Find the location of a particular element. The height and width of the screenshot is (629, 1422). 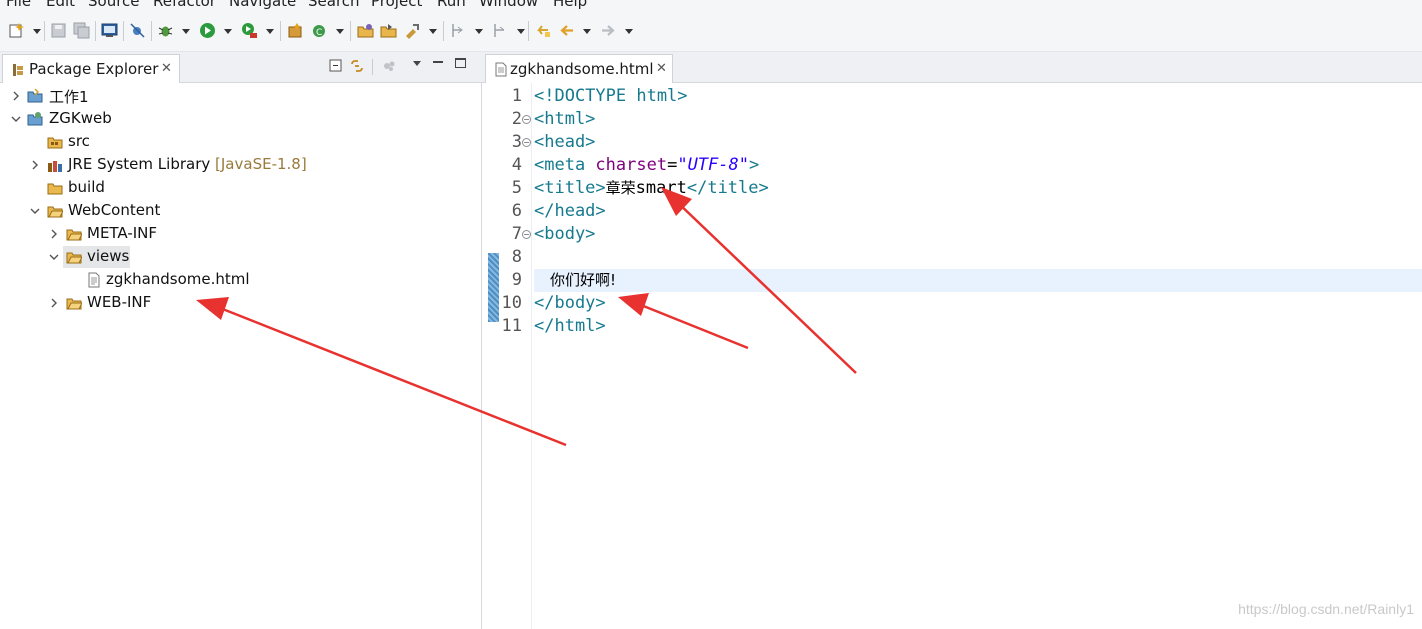

collapse-all-icon is located at coordinates (336, 66).